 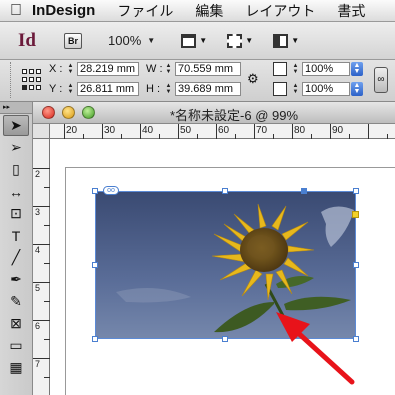 I want to click on red-arrow-icon, so click(x=315, y=348).